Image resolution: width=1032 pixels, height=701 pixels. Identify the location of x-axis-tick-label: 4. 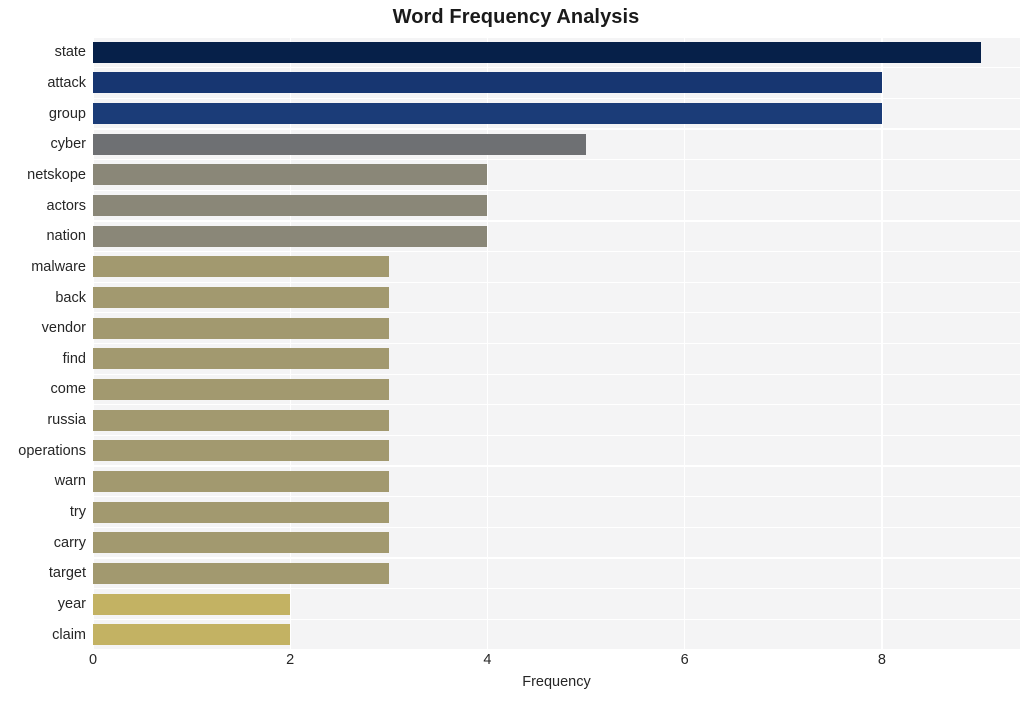
(487, 660).